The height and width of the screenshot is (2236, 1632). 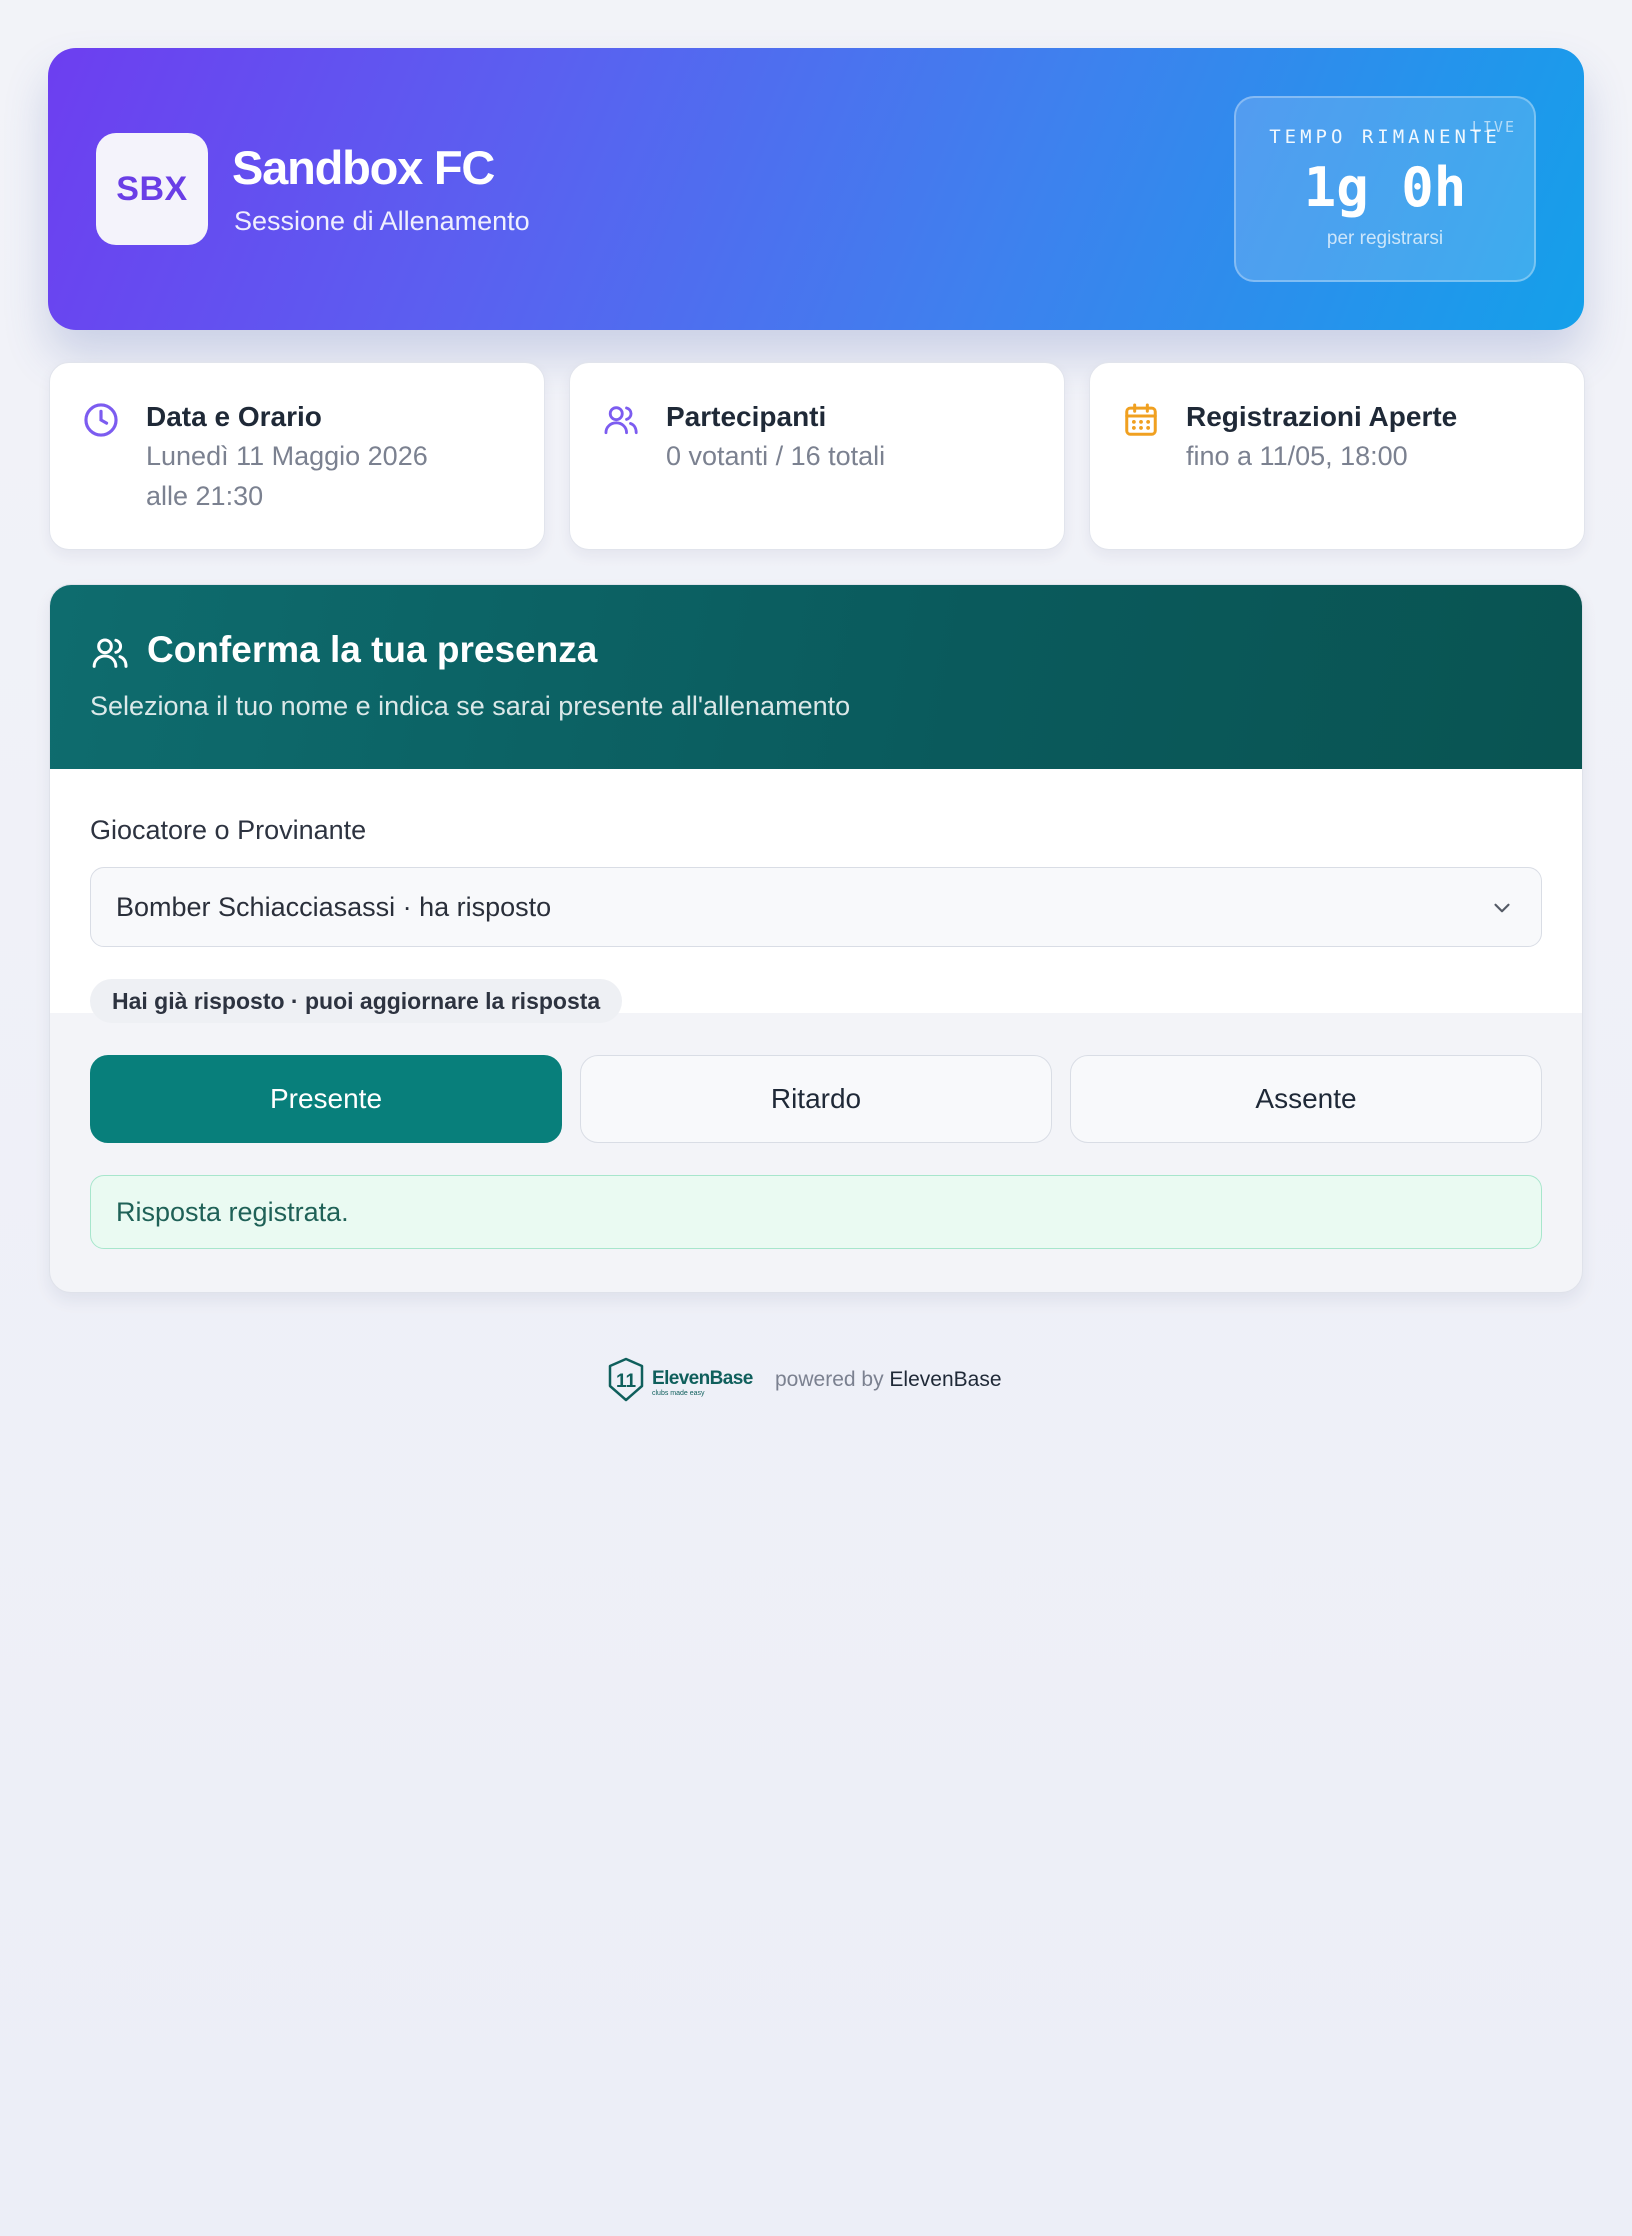 I want to click on player-select: Bomber Schiacciasassi · ha risposto, so click(x=816, y=907).